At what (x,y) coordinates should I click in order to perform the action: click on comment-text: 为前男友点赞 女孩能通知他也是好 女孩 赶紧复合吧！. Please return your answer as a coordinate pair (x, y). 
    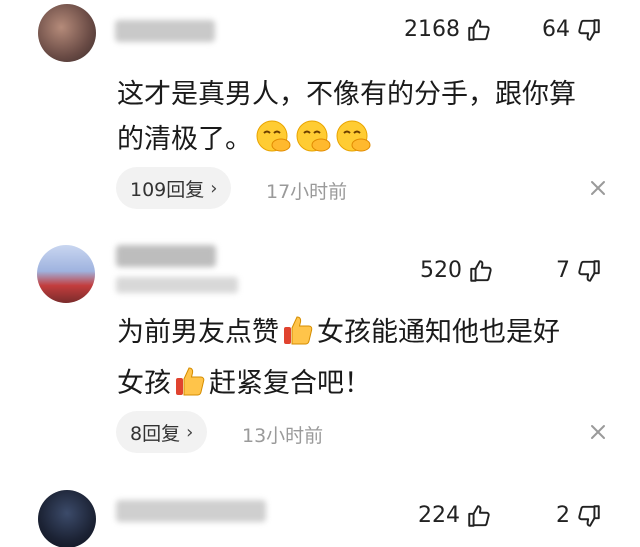
    Looking at the image, I should click on (362, 361).